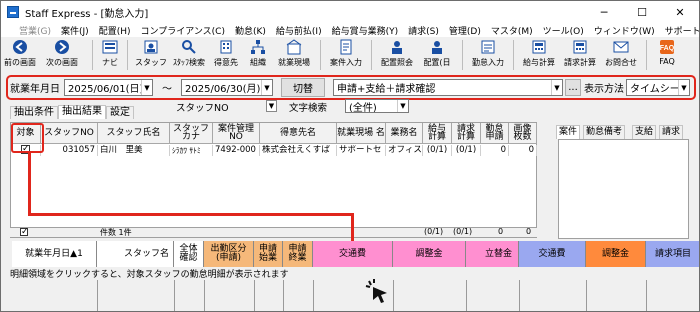 The image size is (700, 312). Describe the element at coordinates (35, 30) in the screenshot. I see `menu-sales: 営業(G)` at that location.